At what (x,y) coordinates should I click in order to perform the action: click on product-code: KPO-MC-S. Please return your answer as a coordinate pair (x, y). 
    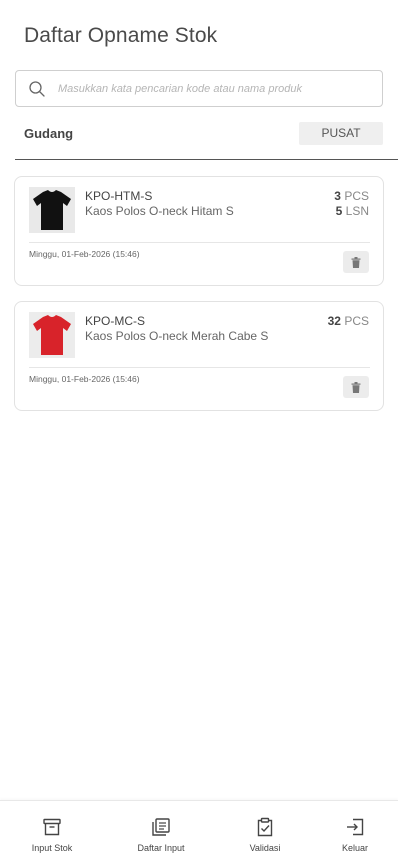
    Looking at the image, I should click on (115, 321).